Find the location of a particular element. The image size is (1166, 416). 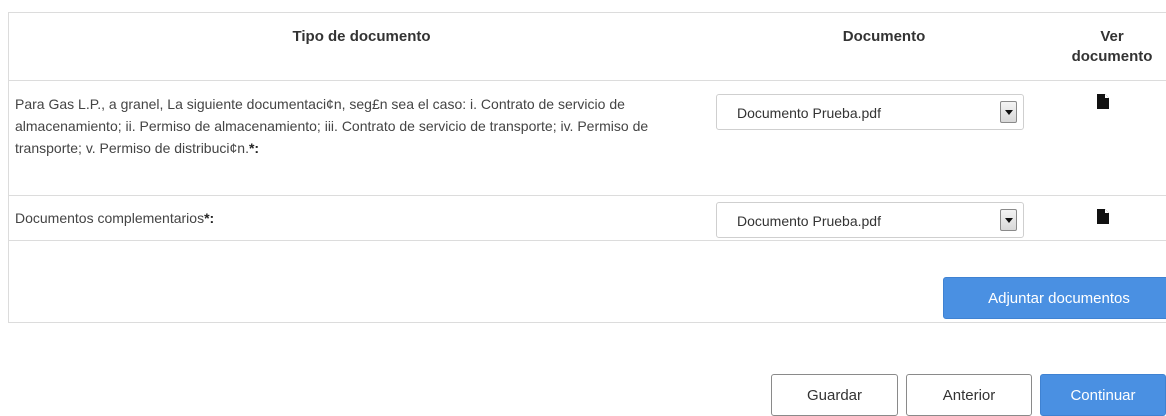

anterior-button: Anterior is located at coordinates (969, 395).